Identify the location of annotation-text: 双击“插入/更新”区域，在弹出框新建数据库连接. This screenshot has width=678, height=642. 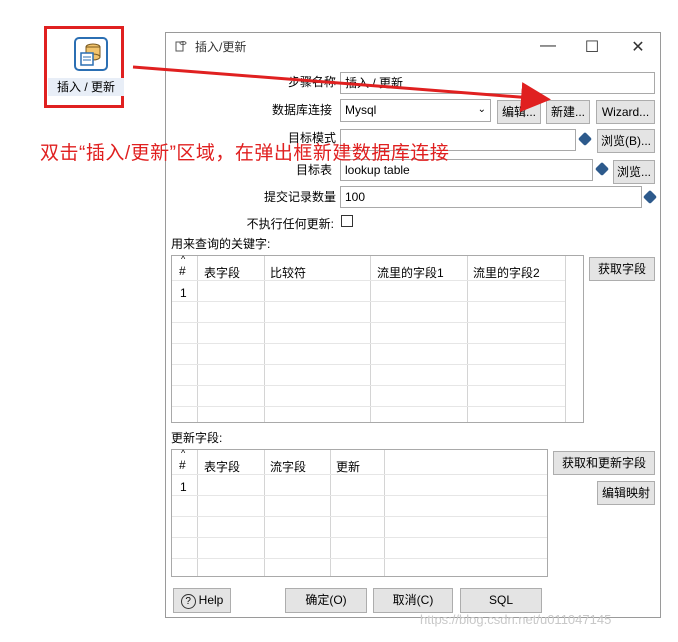
(245, 153).